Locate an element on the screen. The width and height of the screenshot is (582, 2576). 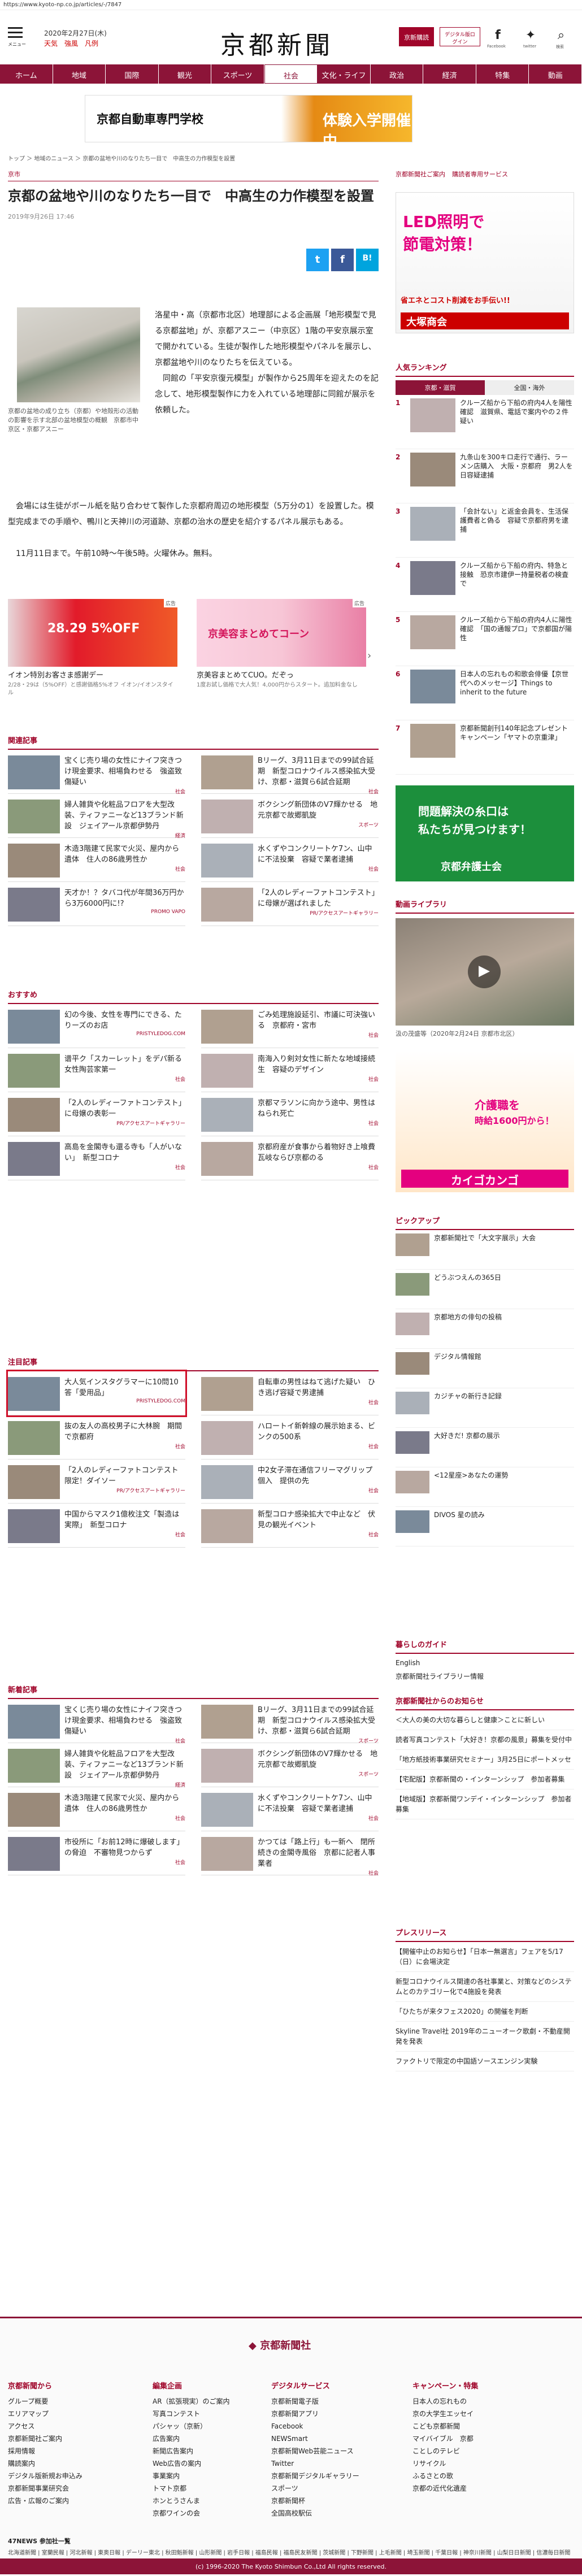
footer-link: 採用情報 is located at coordinates (70, 2451).